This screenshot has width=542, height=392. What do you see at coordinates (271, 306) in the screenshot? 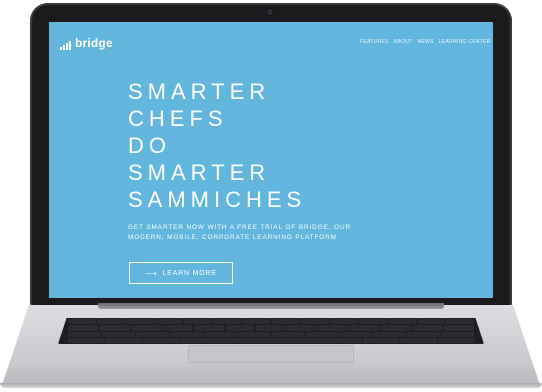
I see `laptop-hinge` at bounding box center [271, 306].